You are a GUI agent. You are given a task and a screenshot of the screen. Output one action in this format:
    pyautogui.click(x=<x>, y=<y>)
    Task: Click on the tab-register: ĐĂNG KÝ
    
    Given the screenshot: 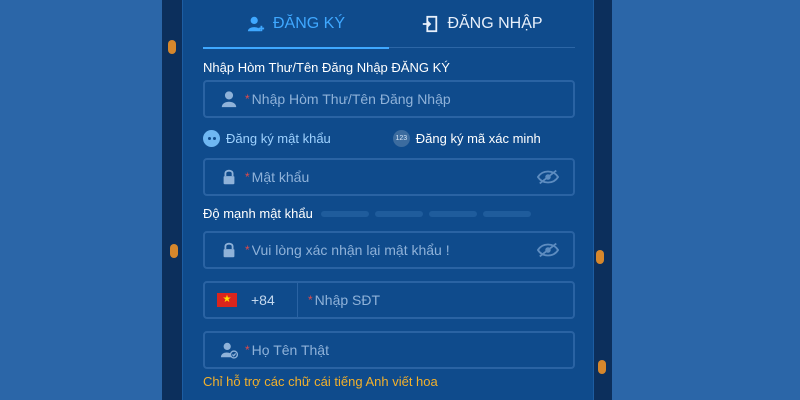 What is the action you would take?
    pyautogui.click(x=296, y=24)
    